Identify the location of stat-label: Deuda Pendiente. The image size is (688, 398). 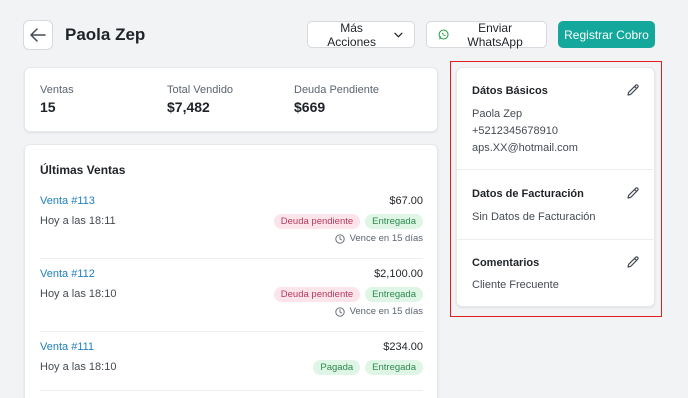
(337, 90).